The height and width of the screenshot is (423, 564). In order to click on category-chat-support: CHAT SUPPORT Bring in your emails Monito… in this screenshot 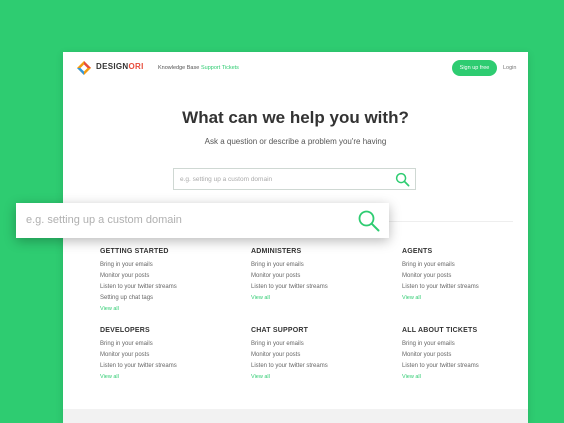, I will do `click(321, 354)`.